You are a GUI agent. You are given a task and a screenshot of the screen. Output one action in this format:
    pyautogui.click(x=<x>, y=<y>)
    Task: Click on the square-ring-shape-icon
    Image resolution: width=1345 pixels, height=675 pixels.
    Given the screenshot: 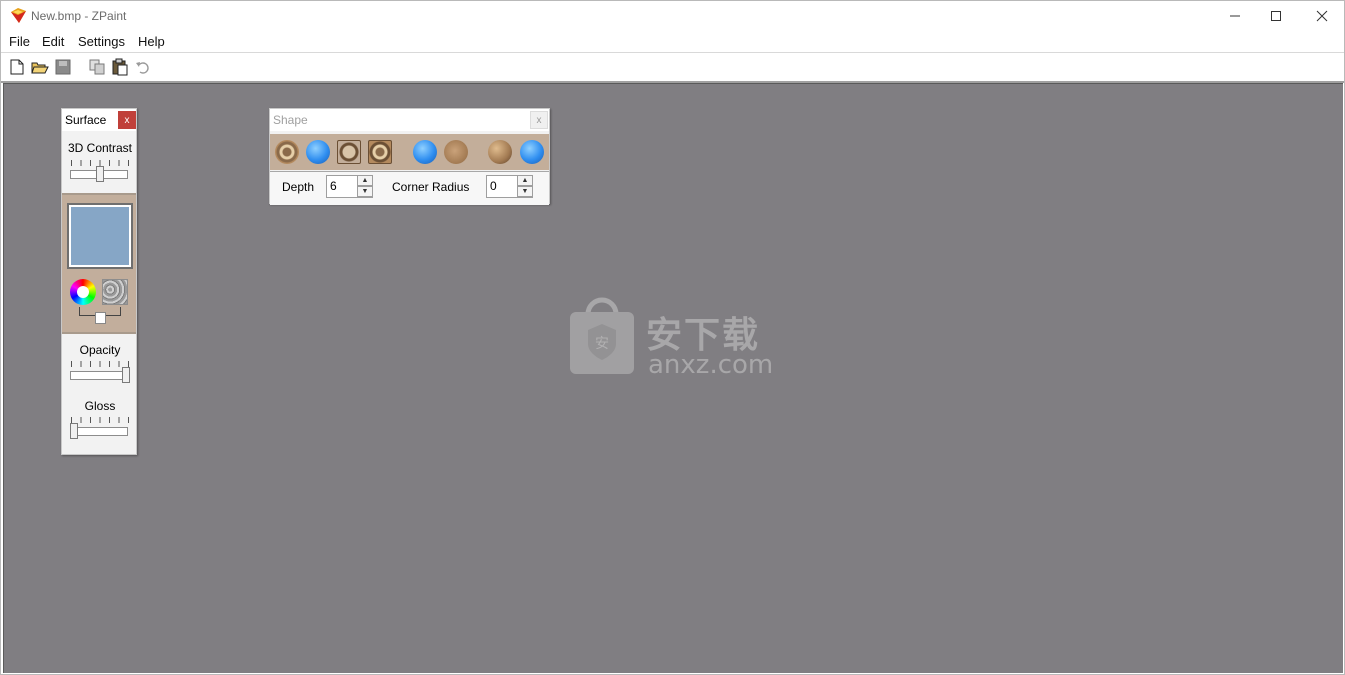 What is the action you would take?
    pyautogui.click(x=349, y=152)
    